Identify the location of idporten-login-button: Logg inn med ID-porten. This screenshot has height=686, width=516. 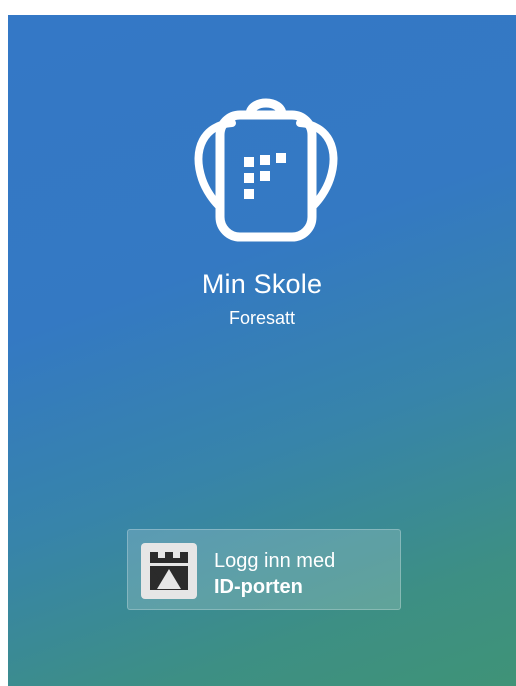
(264, 569).